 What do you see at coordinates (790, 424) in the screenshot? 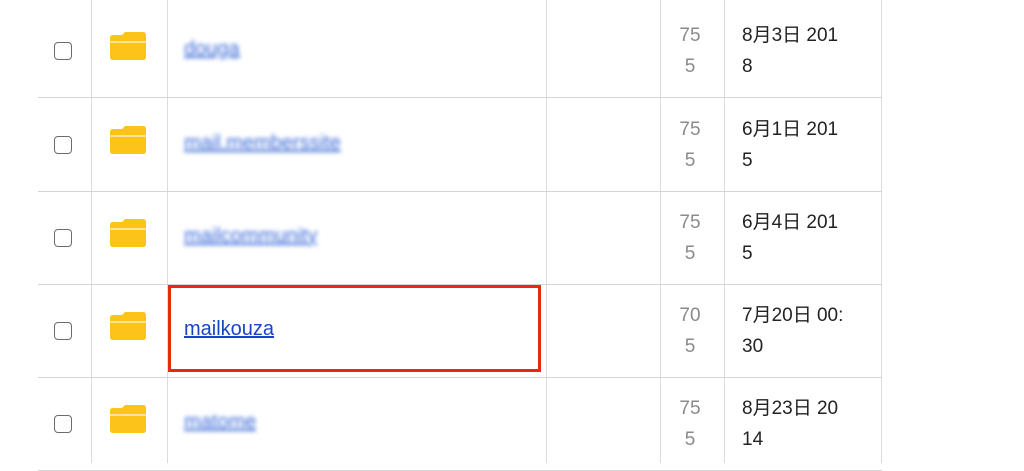
I see `modified-date: 8月23日 20 14` at bounding box center [790, 424].